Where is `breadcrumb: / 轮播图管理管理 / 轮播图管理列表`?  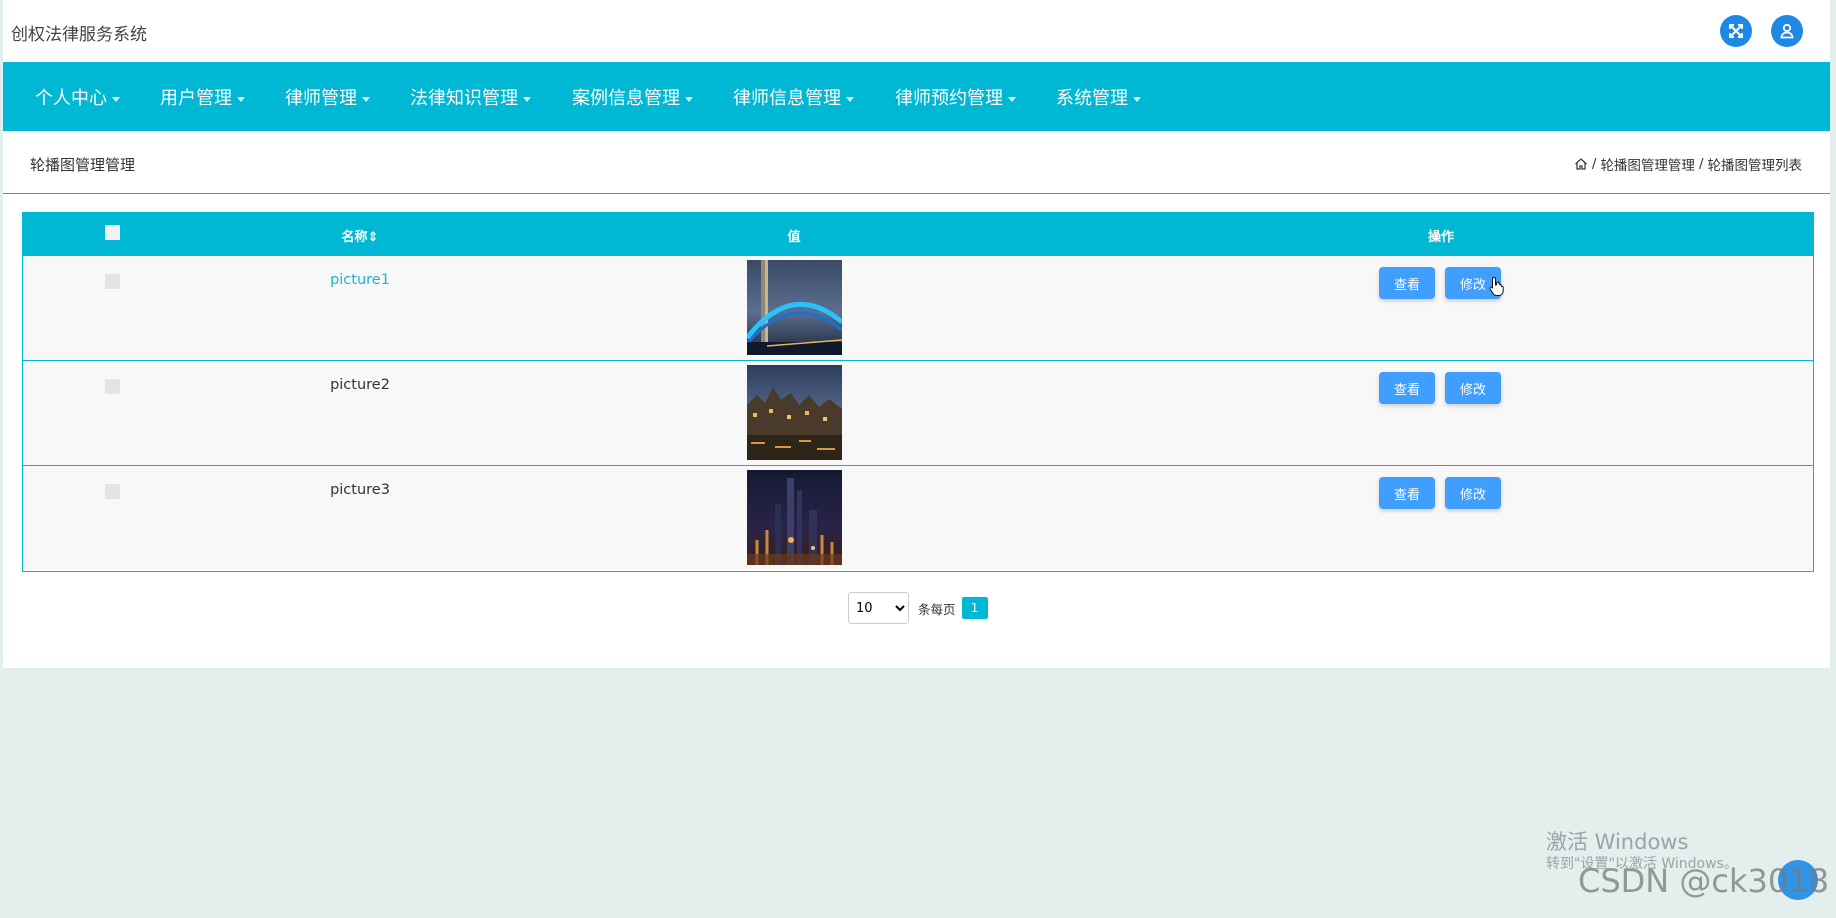 breadcrumb: / 轮播图管理管理 / 轮播图管理列表 is located at coordinates (1688, 164).